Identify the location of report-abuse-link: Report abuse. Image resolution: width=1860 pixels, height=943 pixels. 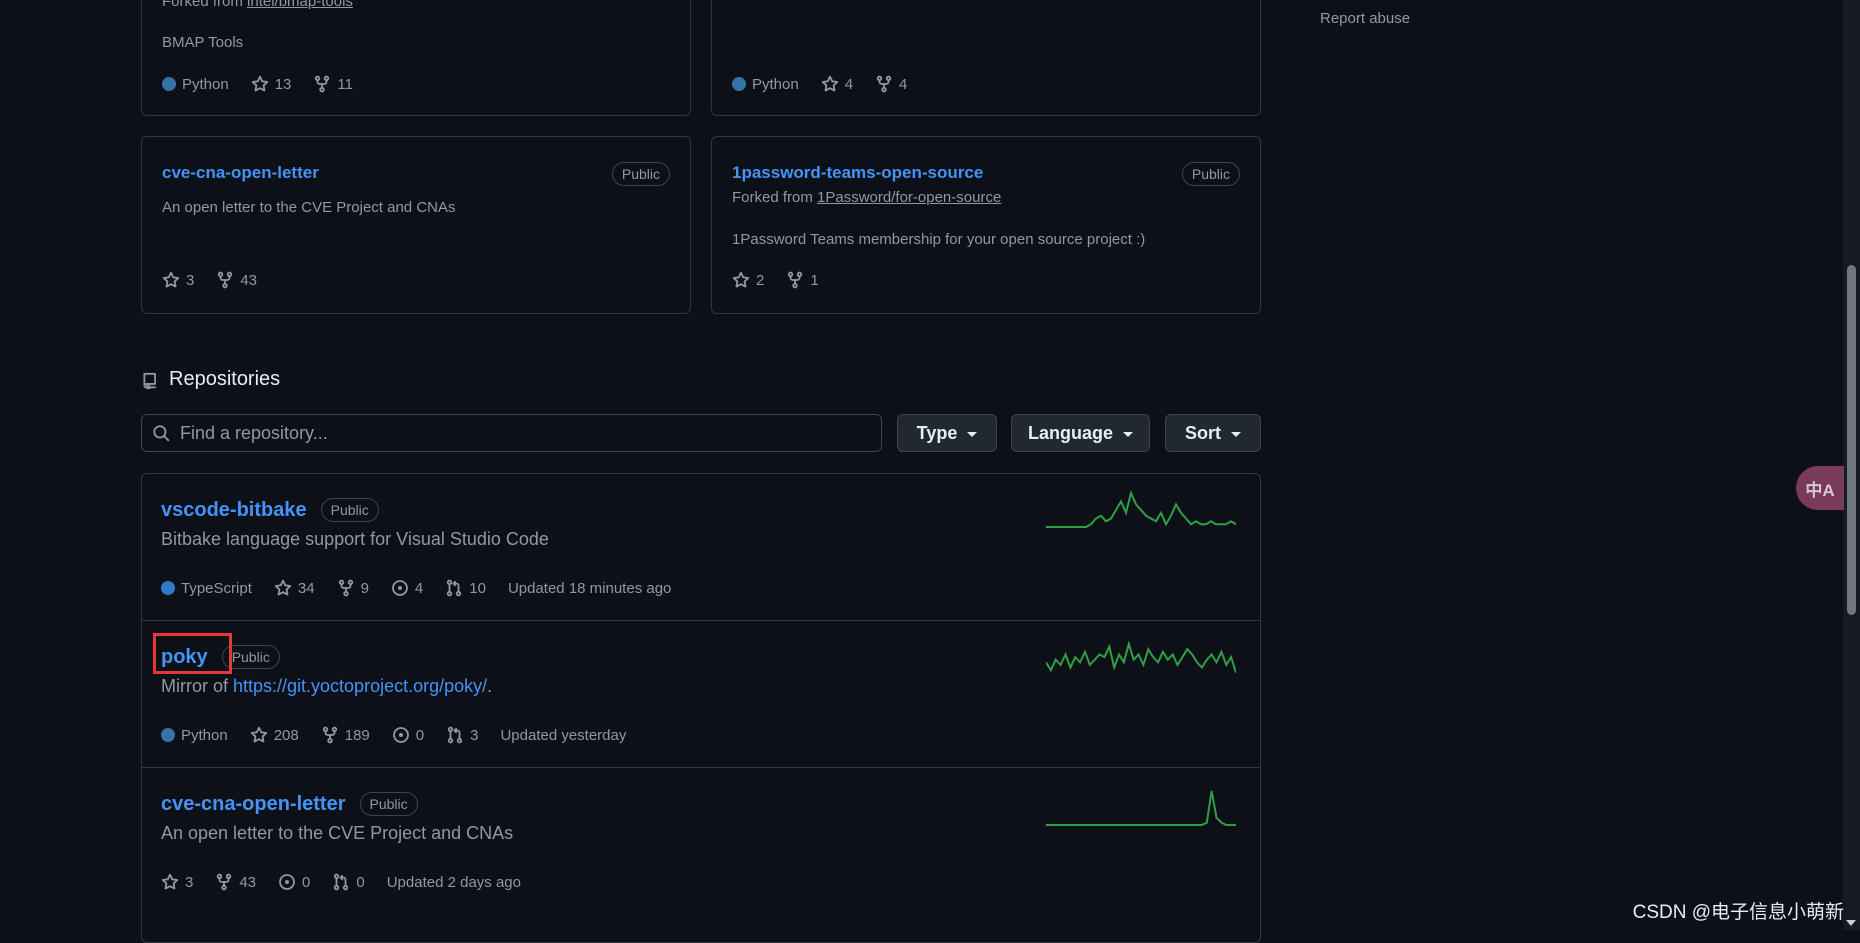
(1365, 18).